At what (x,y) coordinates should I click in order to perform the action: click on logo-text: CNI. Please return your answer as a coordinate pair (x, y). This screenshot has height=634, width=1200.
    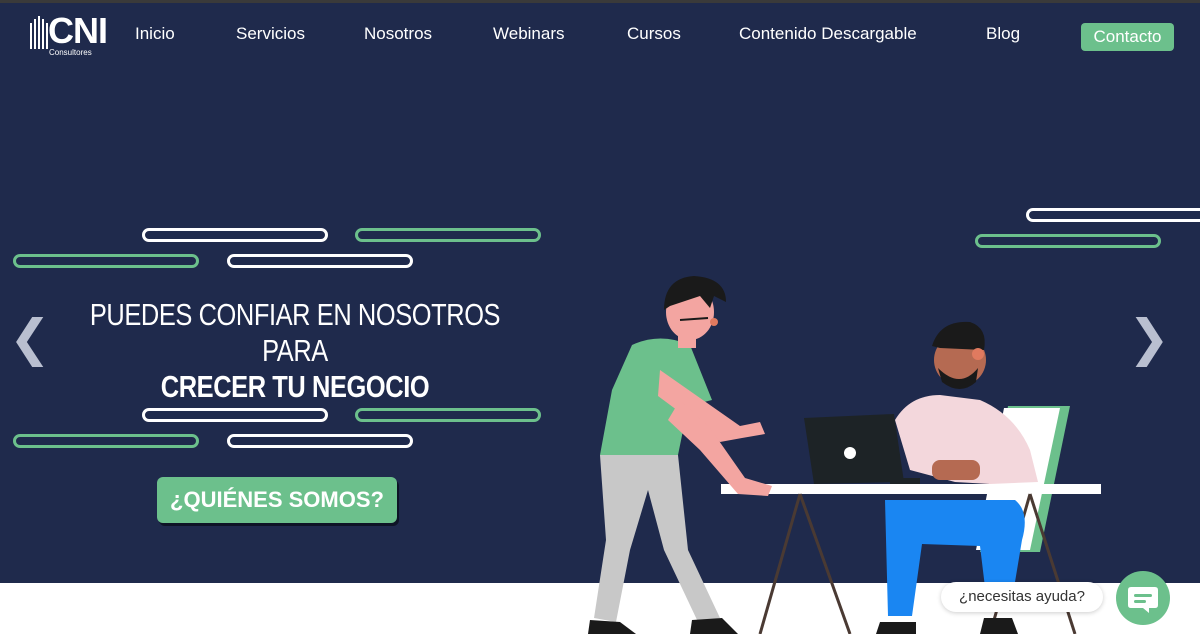
    Looking at the image, I should click on (78, 30).